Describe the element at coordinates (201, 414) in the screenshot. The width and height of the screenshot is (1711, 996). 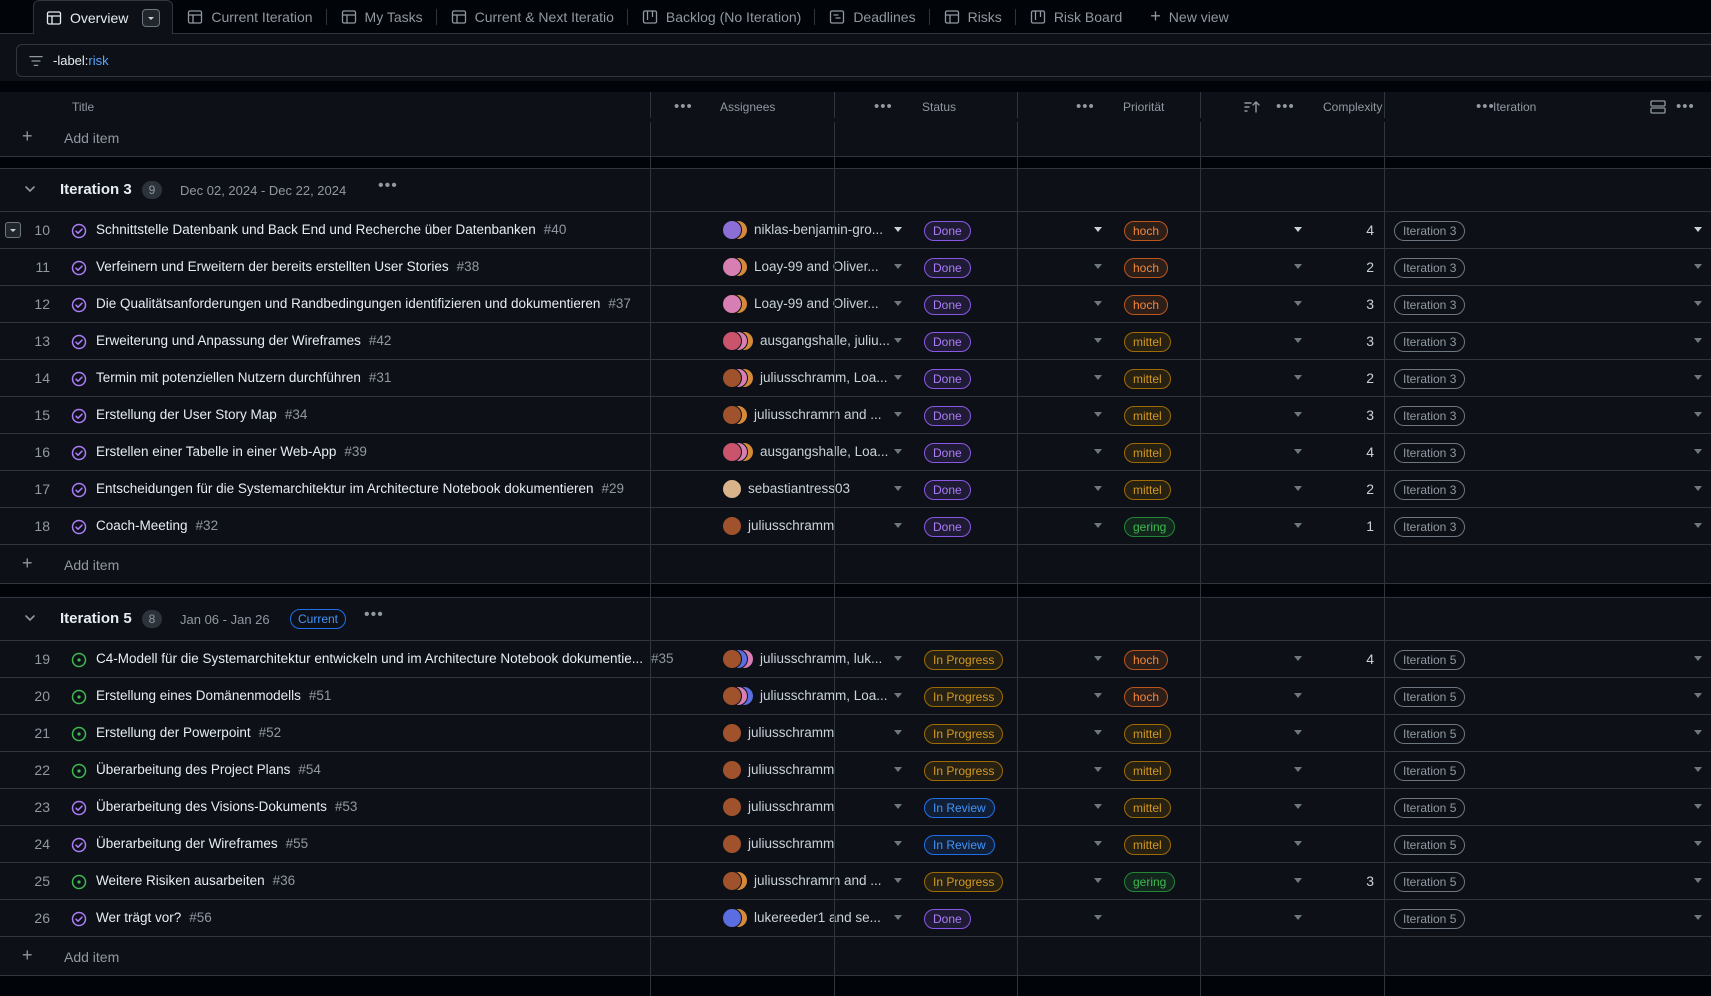
I see `issue-title: Erstellung der User Story Map #34` at that location.